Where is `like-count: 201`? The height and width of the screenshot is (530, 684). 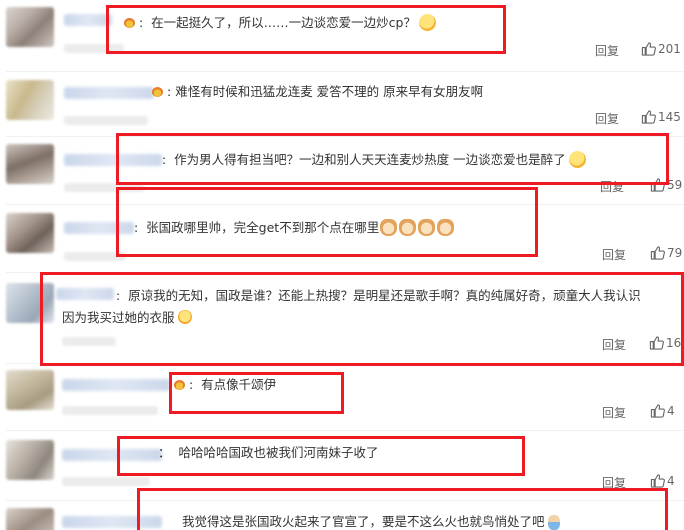 like-count: 201 is located at coordinates (669, 48).